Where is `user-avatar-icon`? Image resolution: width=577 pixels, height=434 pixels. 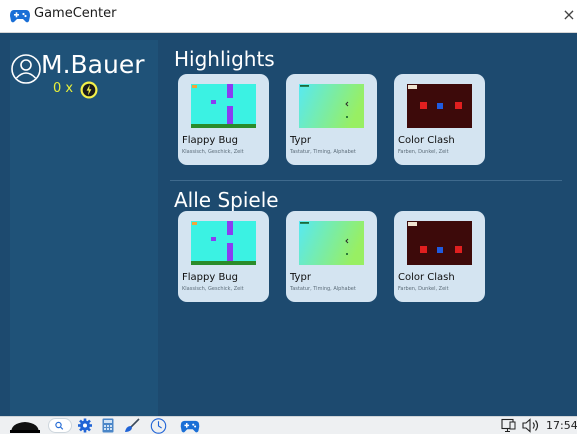 user-avatar-icon is located at coordinates (26, 69).